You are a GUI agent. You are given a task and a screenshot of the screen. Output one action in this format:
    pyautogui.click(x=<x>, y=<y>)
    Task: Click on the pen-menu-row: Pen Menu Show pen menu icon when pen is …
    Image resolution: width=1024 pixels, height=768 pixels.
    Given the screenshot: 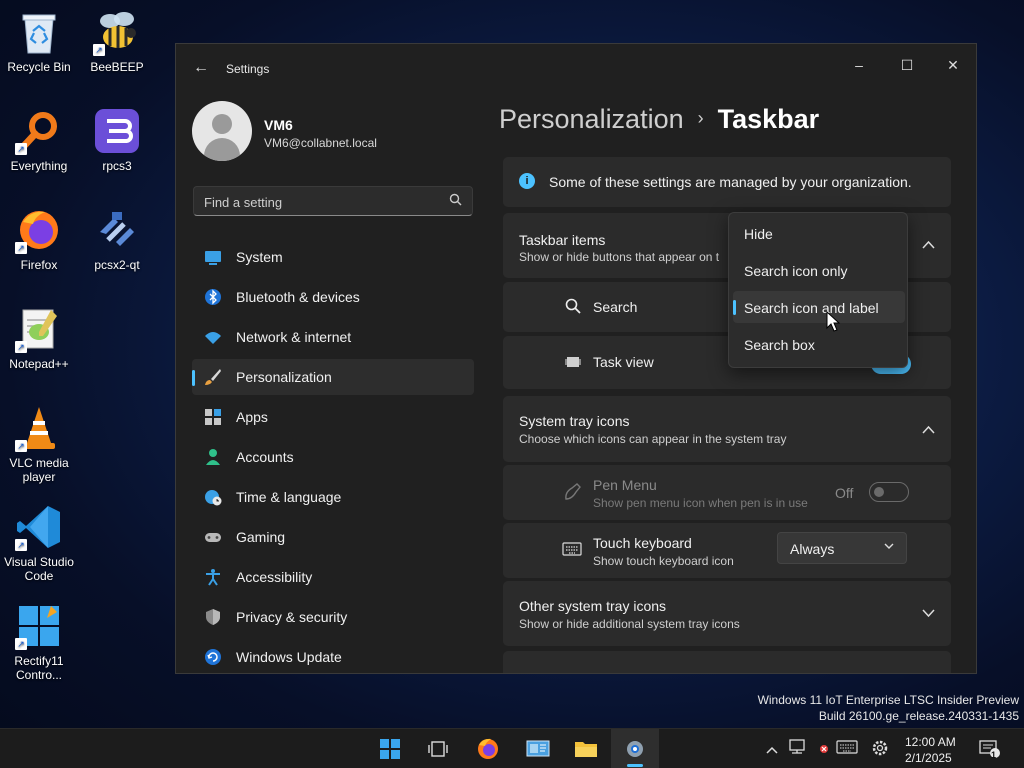 What is the action you would take?
    pyautogui.click(x=727, y=492)
    